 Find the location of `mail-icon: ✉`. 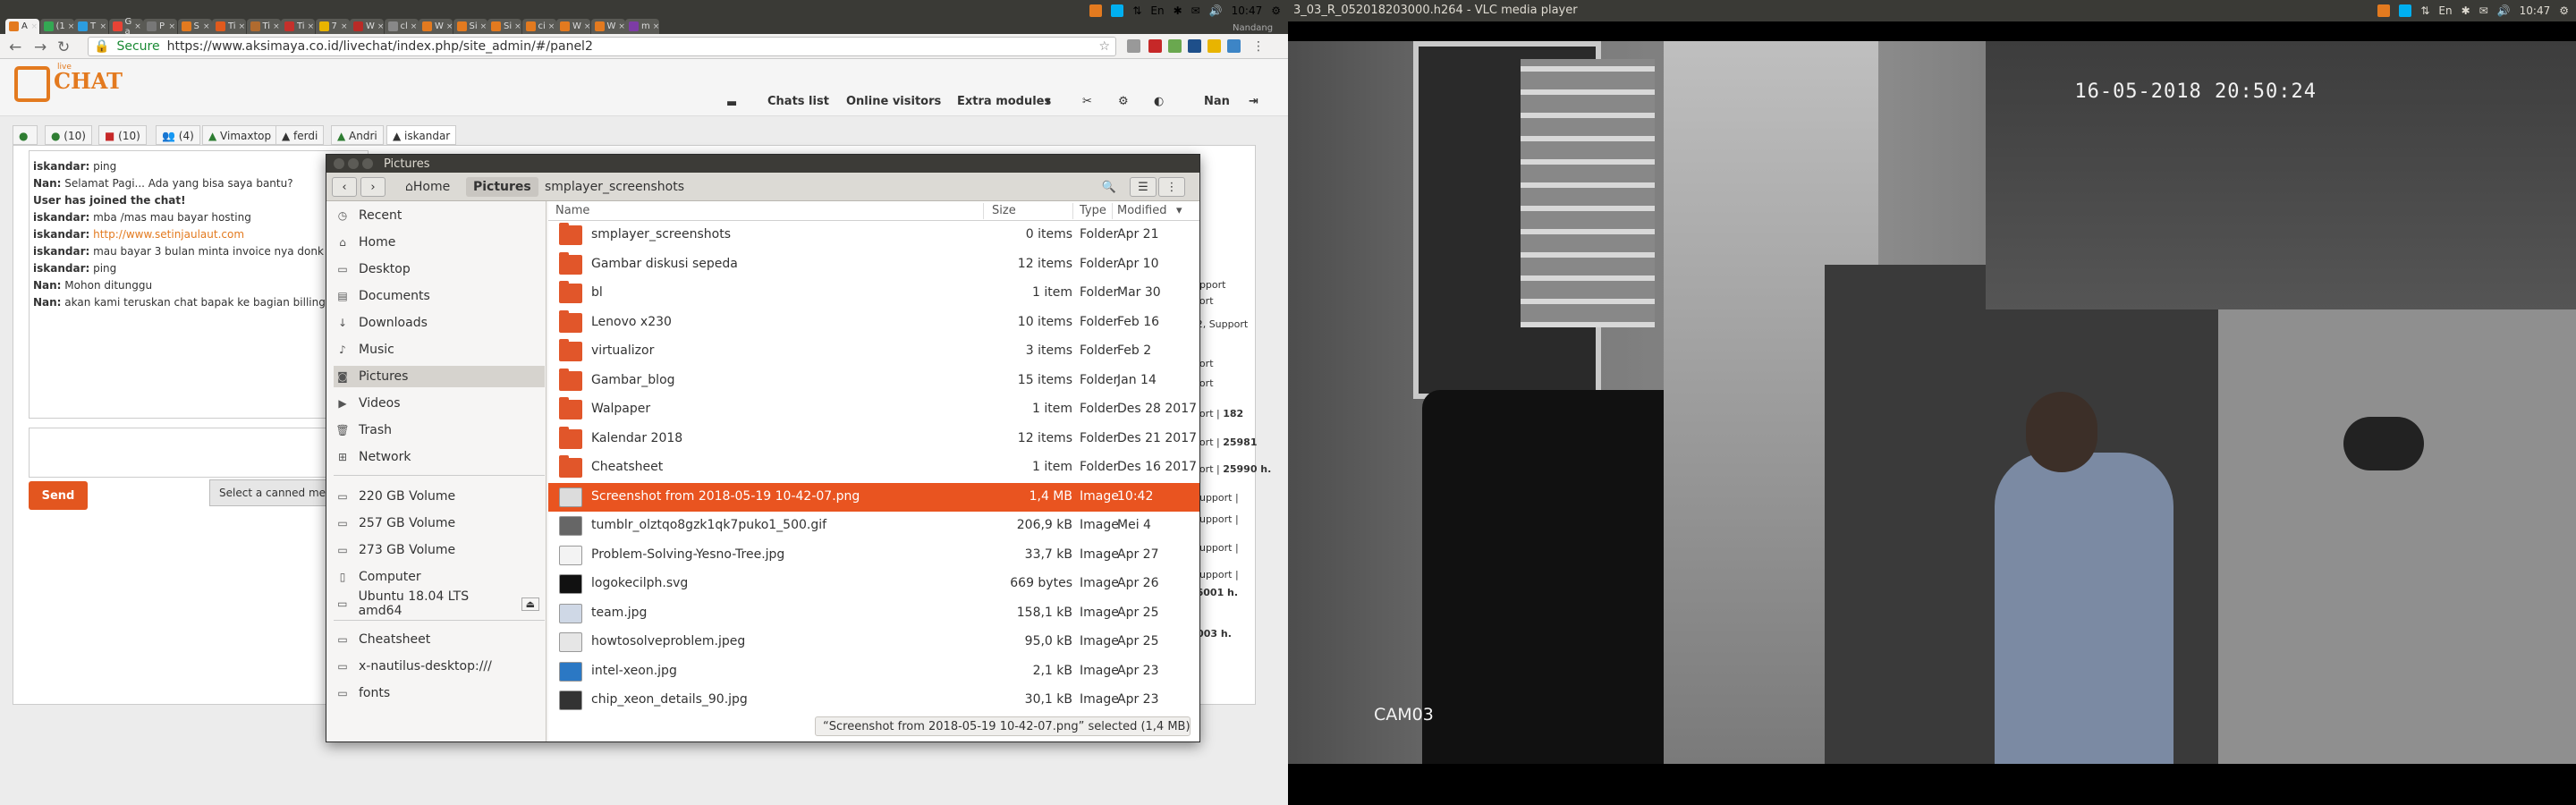

mail-icon: ✉ is located at coordinates (1195, 10).